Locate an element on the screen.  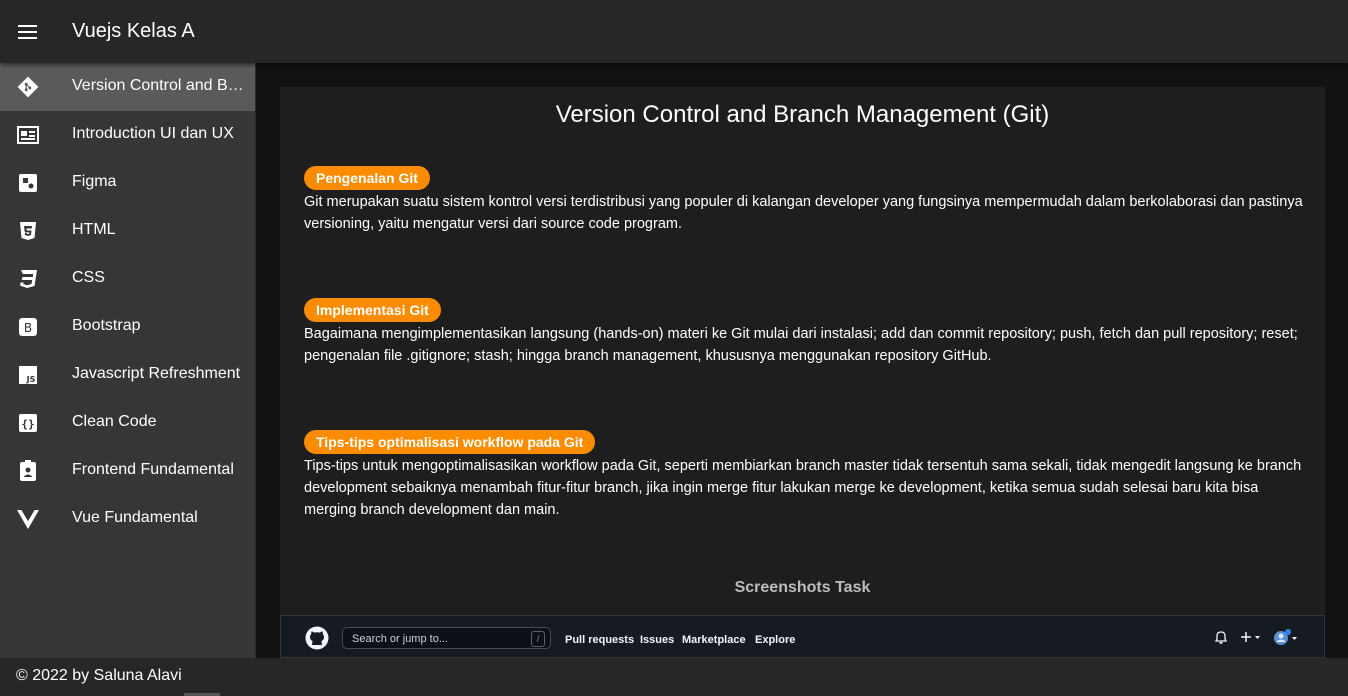
sidebar-item-javascript: JS Javascript Refreshment is located at coordinates (127, 375).